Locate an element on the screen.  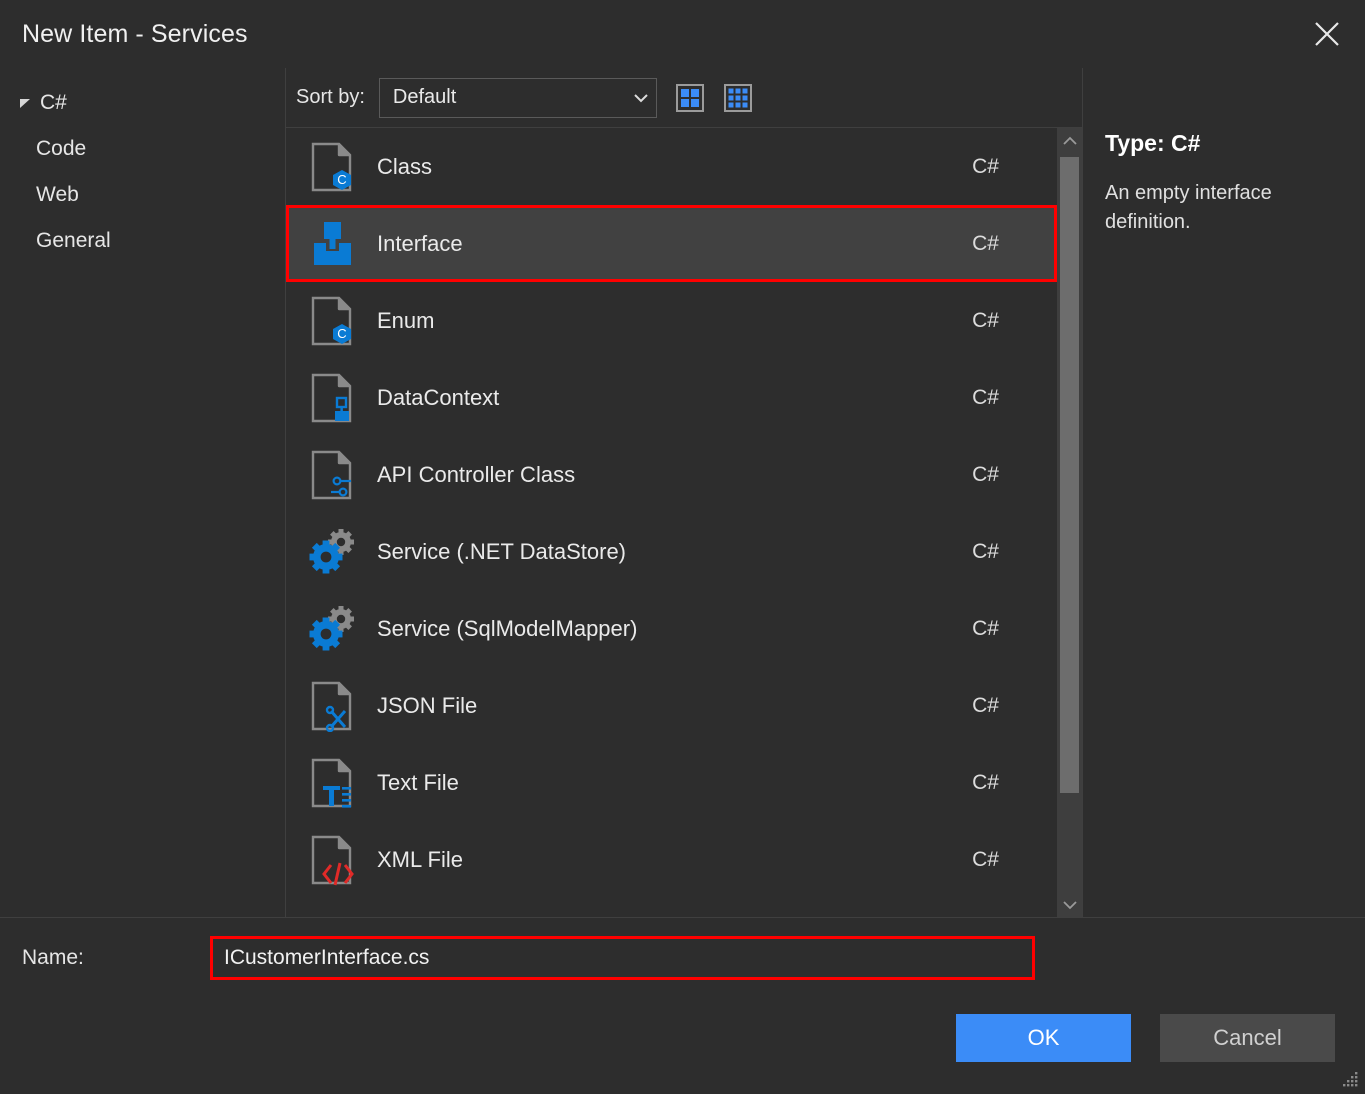
table-row: Service (SqlModelMapper) C# is located at coordinates (671, 628).